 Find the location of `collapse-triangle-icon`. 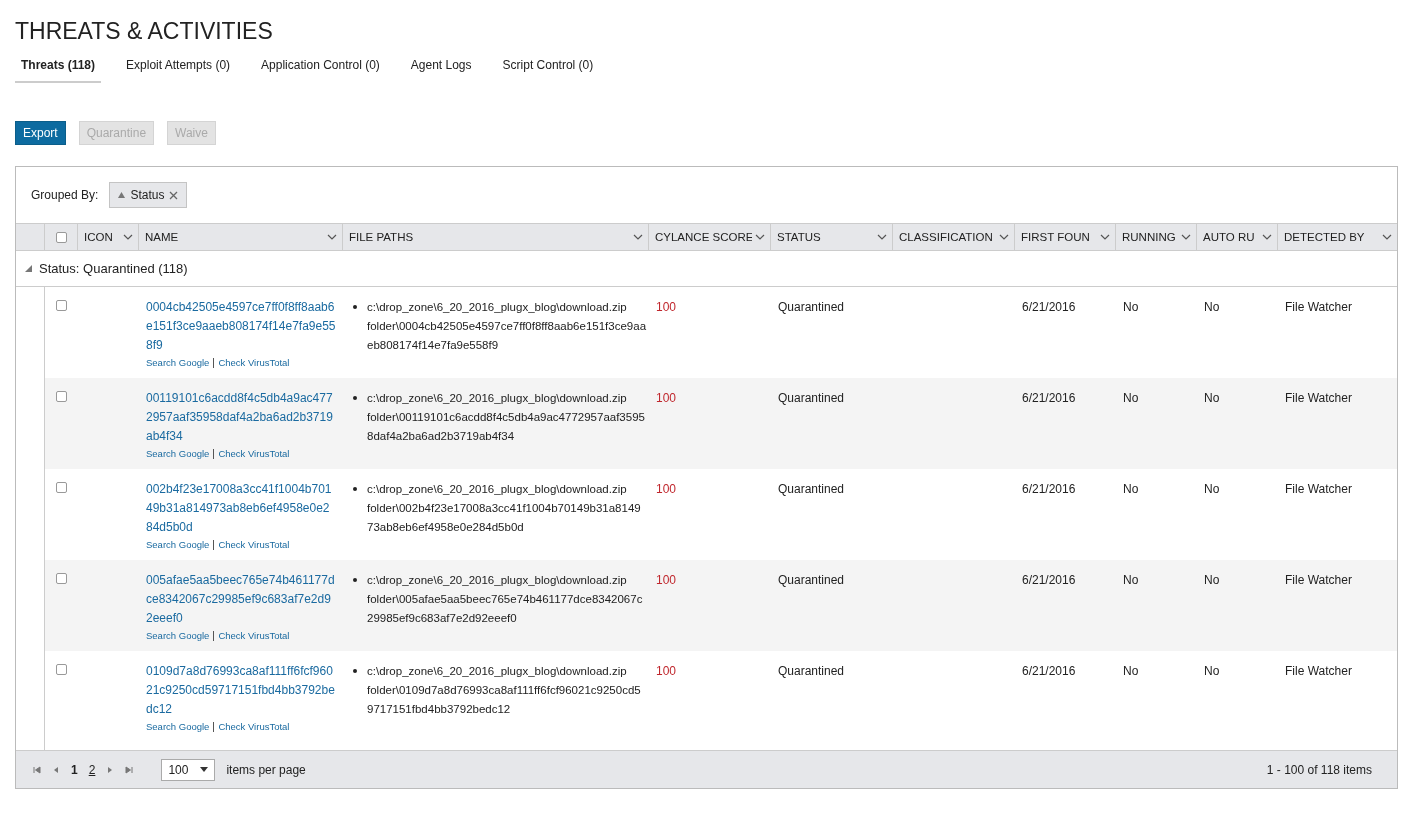

collapse-triangle-icon is located at coordinates (28, 268).